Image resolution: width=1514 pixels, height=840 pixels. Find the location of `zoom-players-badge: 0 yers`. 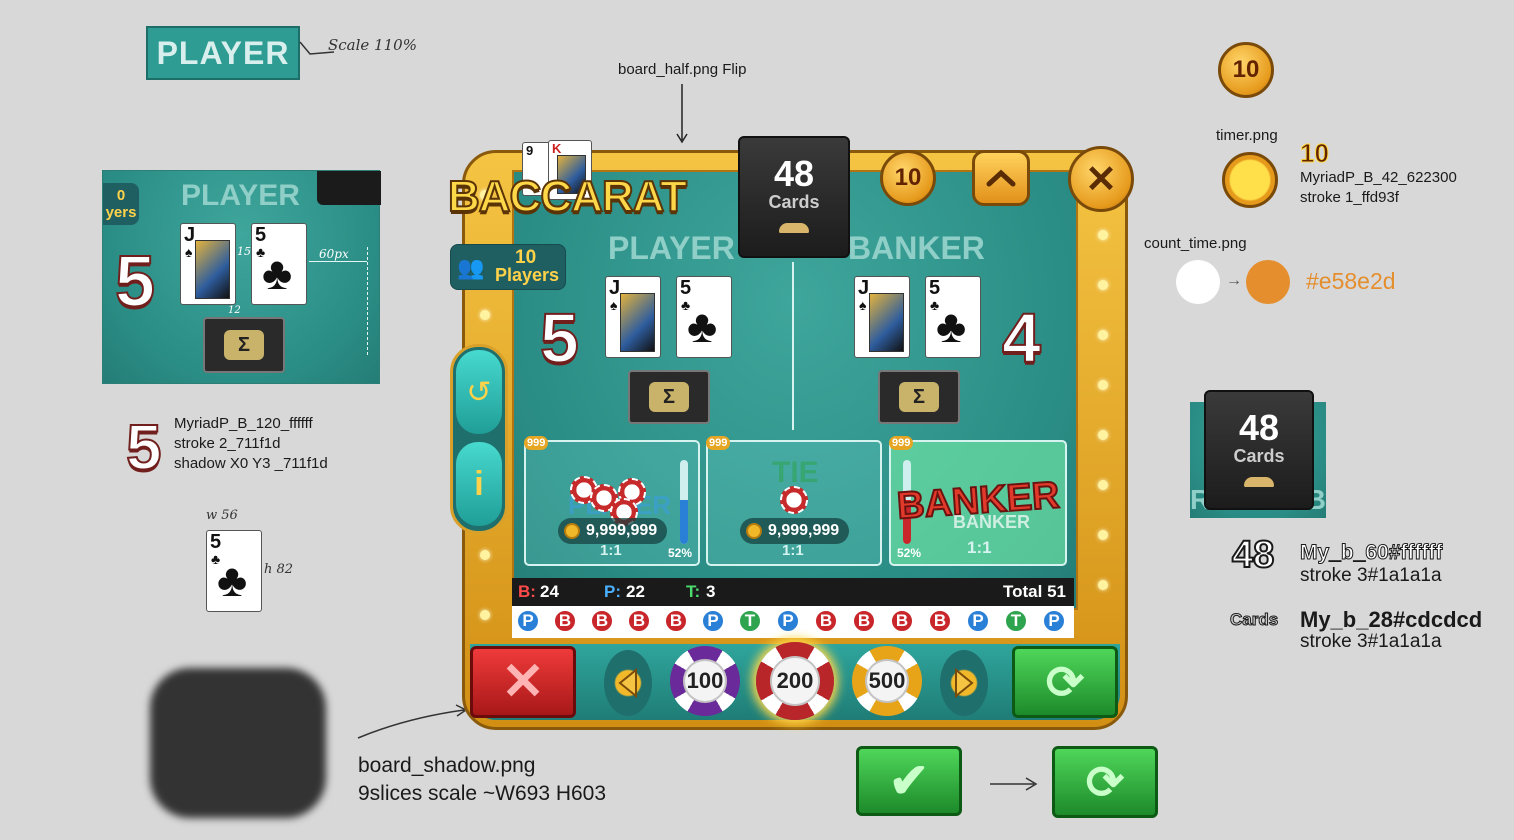

zoom-players-badge: 0 yers is located at coordinates (121, 204).